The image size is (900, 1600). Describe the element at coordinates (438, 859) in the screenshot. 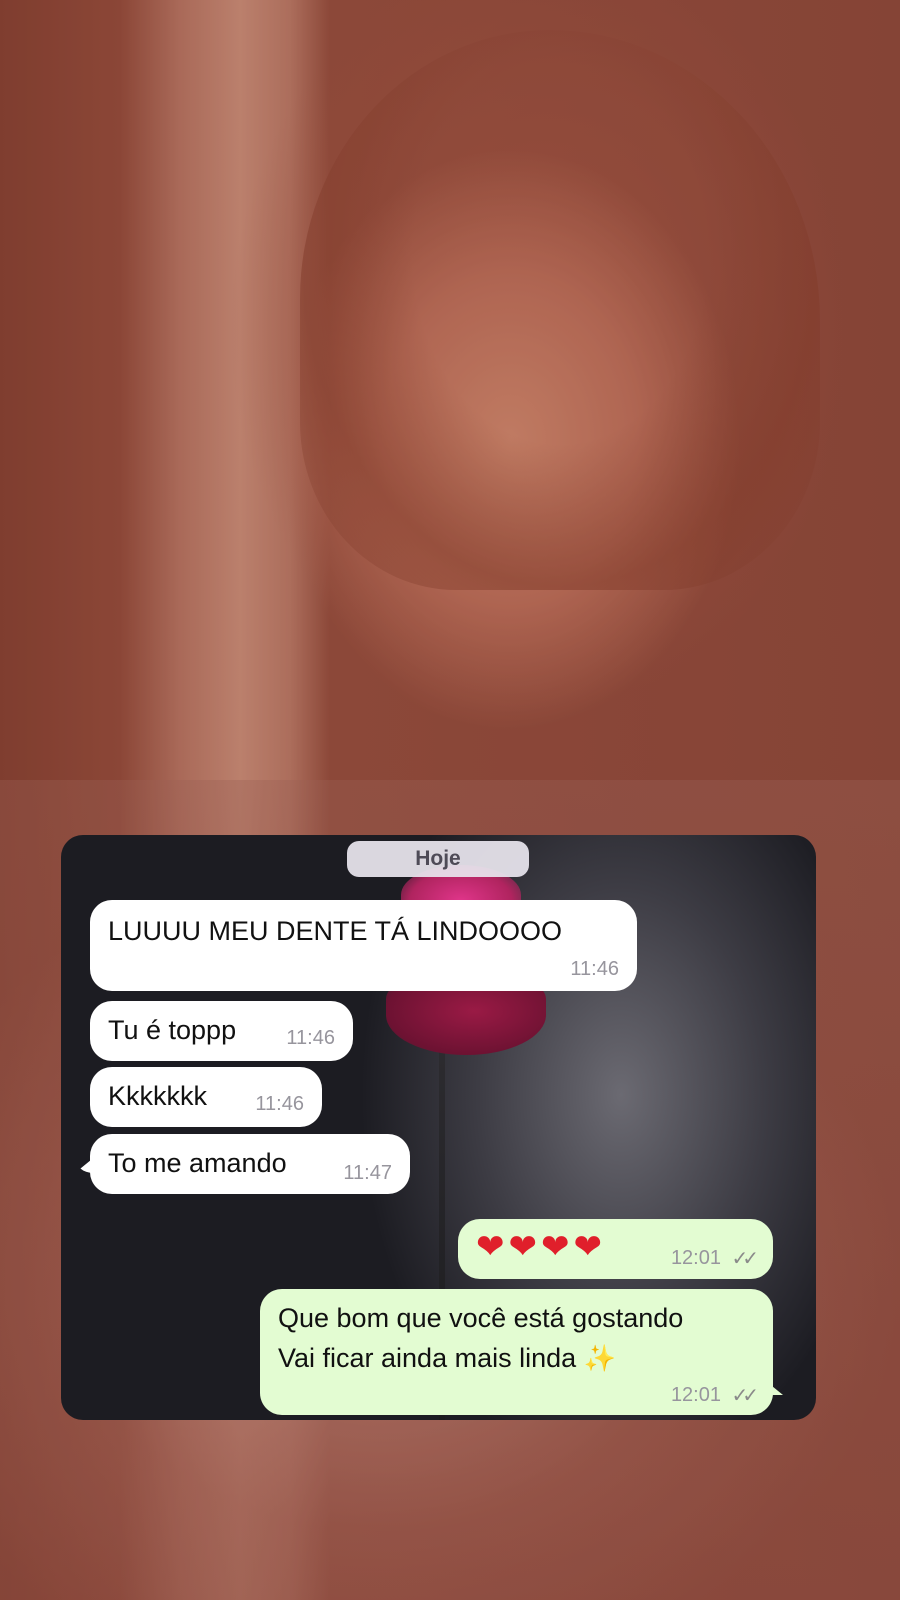

I see `date-separator: Hoje` at that location.